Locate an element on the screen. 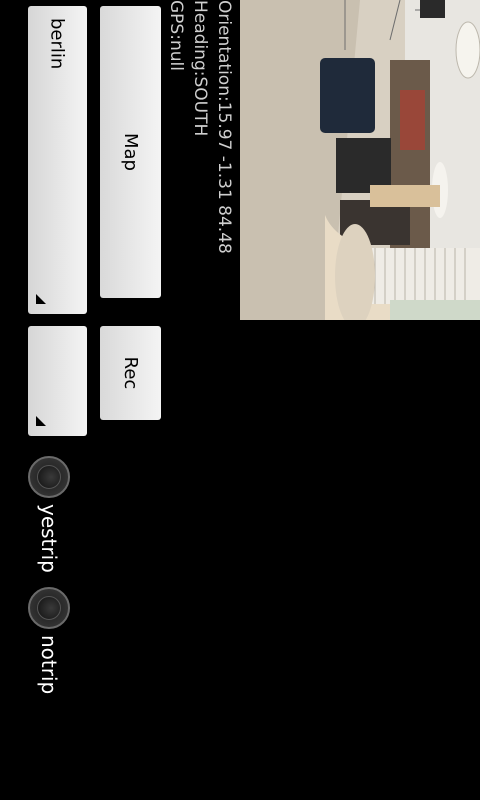 This screenshot has height=800, width=480. gps-text: GPS:null is located at coordinates (176, 35).